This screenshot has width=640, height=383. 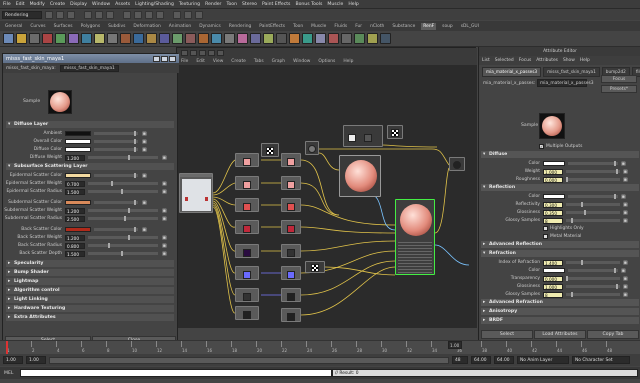 What do you see at coordinates (619, 89) in the screenshot?
I see `presets-button: Presets*` at bounding box center [619, 89].